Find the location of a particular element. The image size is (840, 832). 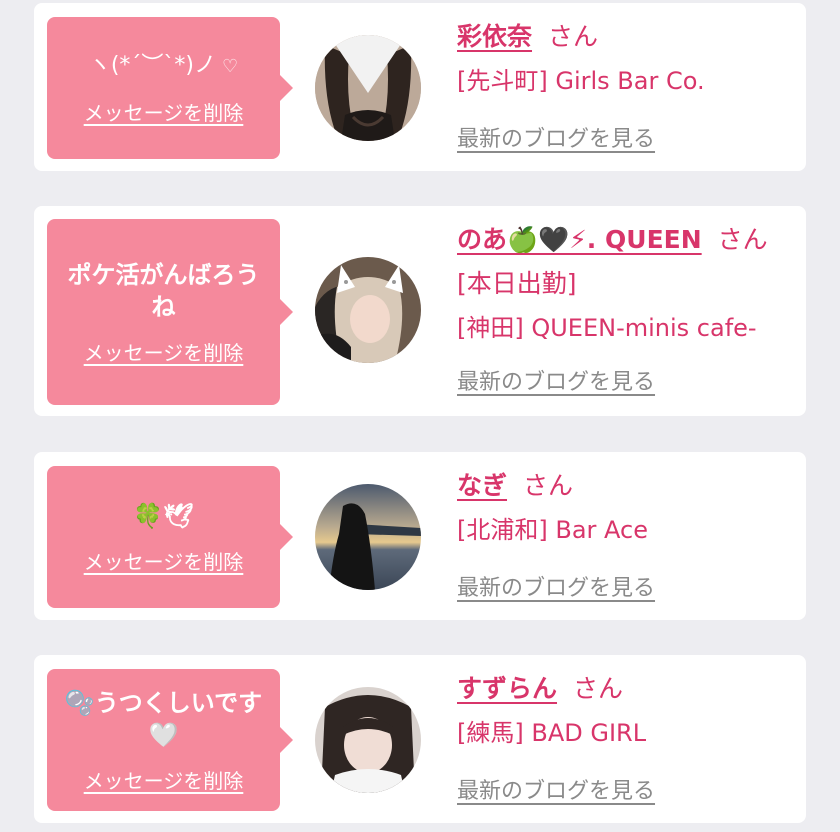

message-text: 🫧うつくしいです🤍 is located at coordinates (163, 718).